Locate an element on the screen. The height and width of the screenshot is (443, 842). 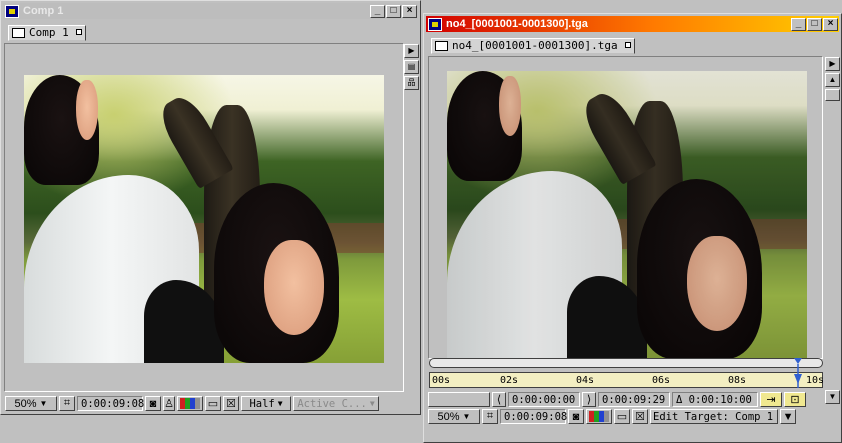
overlay-edit-icon: ⊡ is located at coordinates (795, 399).